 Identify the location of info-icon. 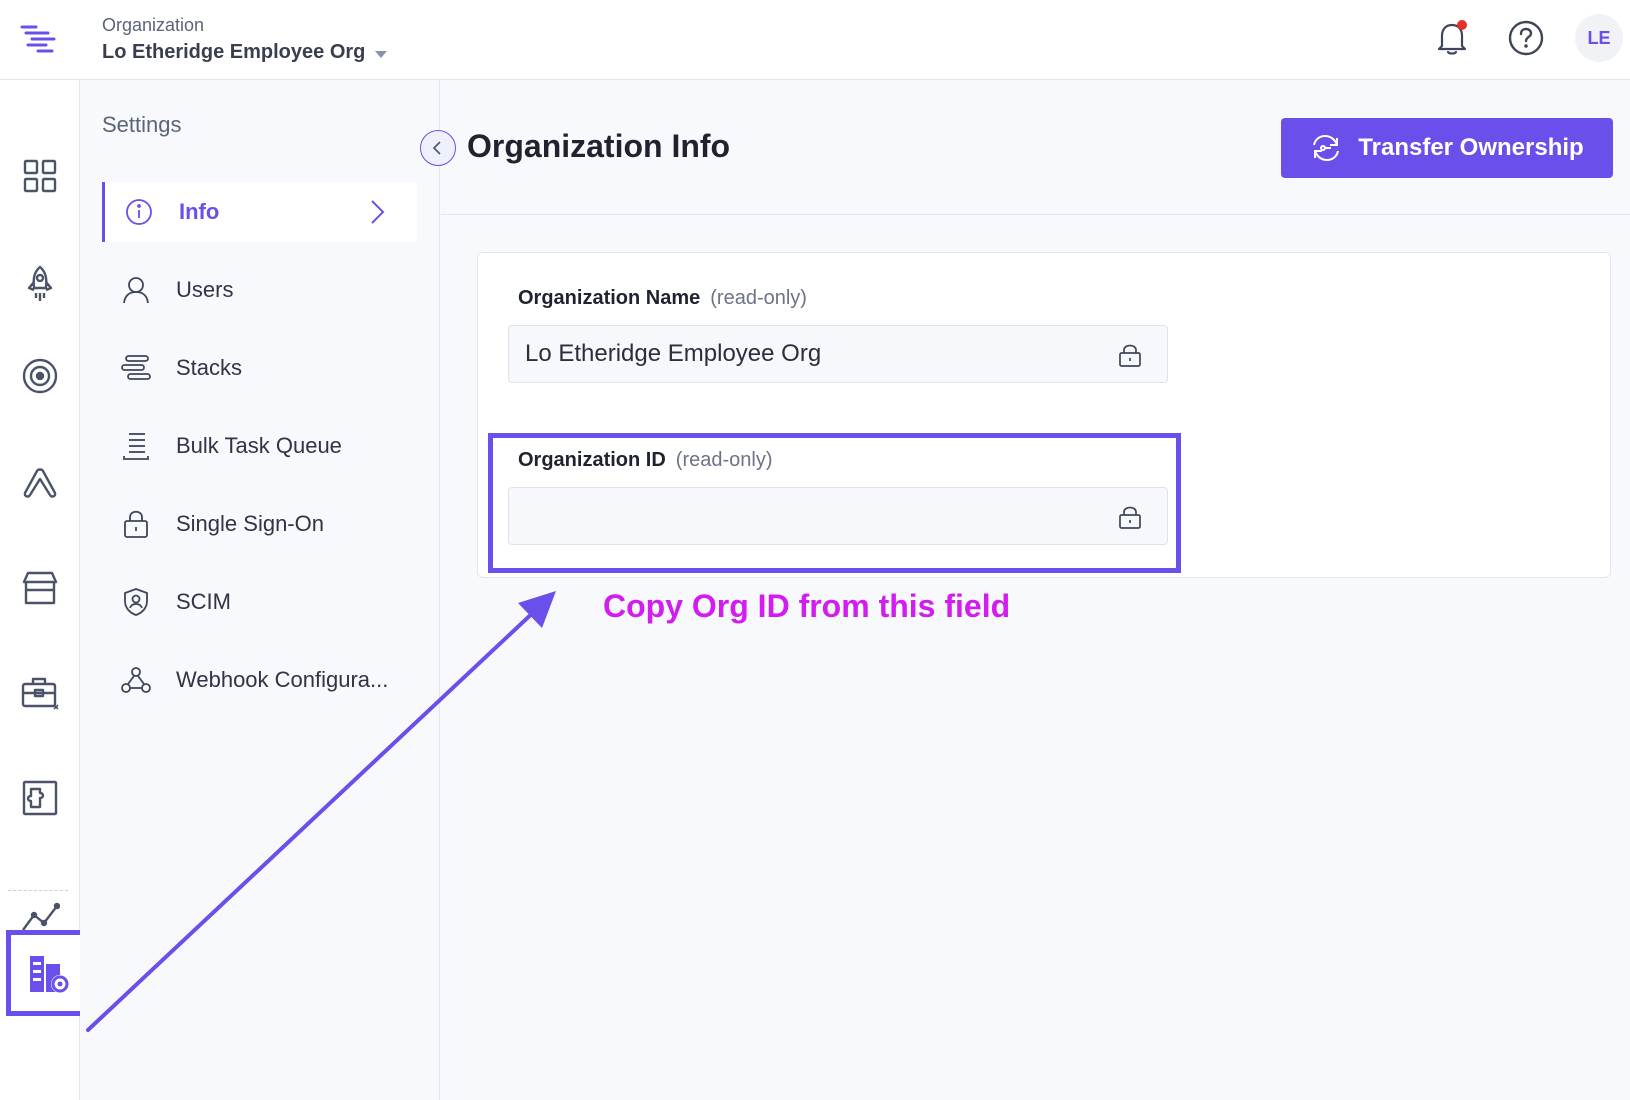
(139, 212).